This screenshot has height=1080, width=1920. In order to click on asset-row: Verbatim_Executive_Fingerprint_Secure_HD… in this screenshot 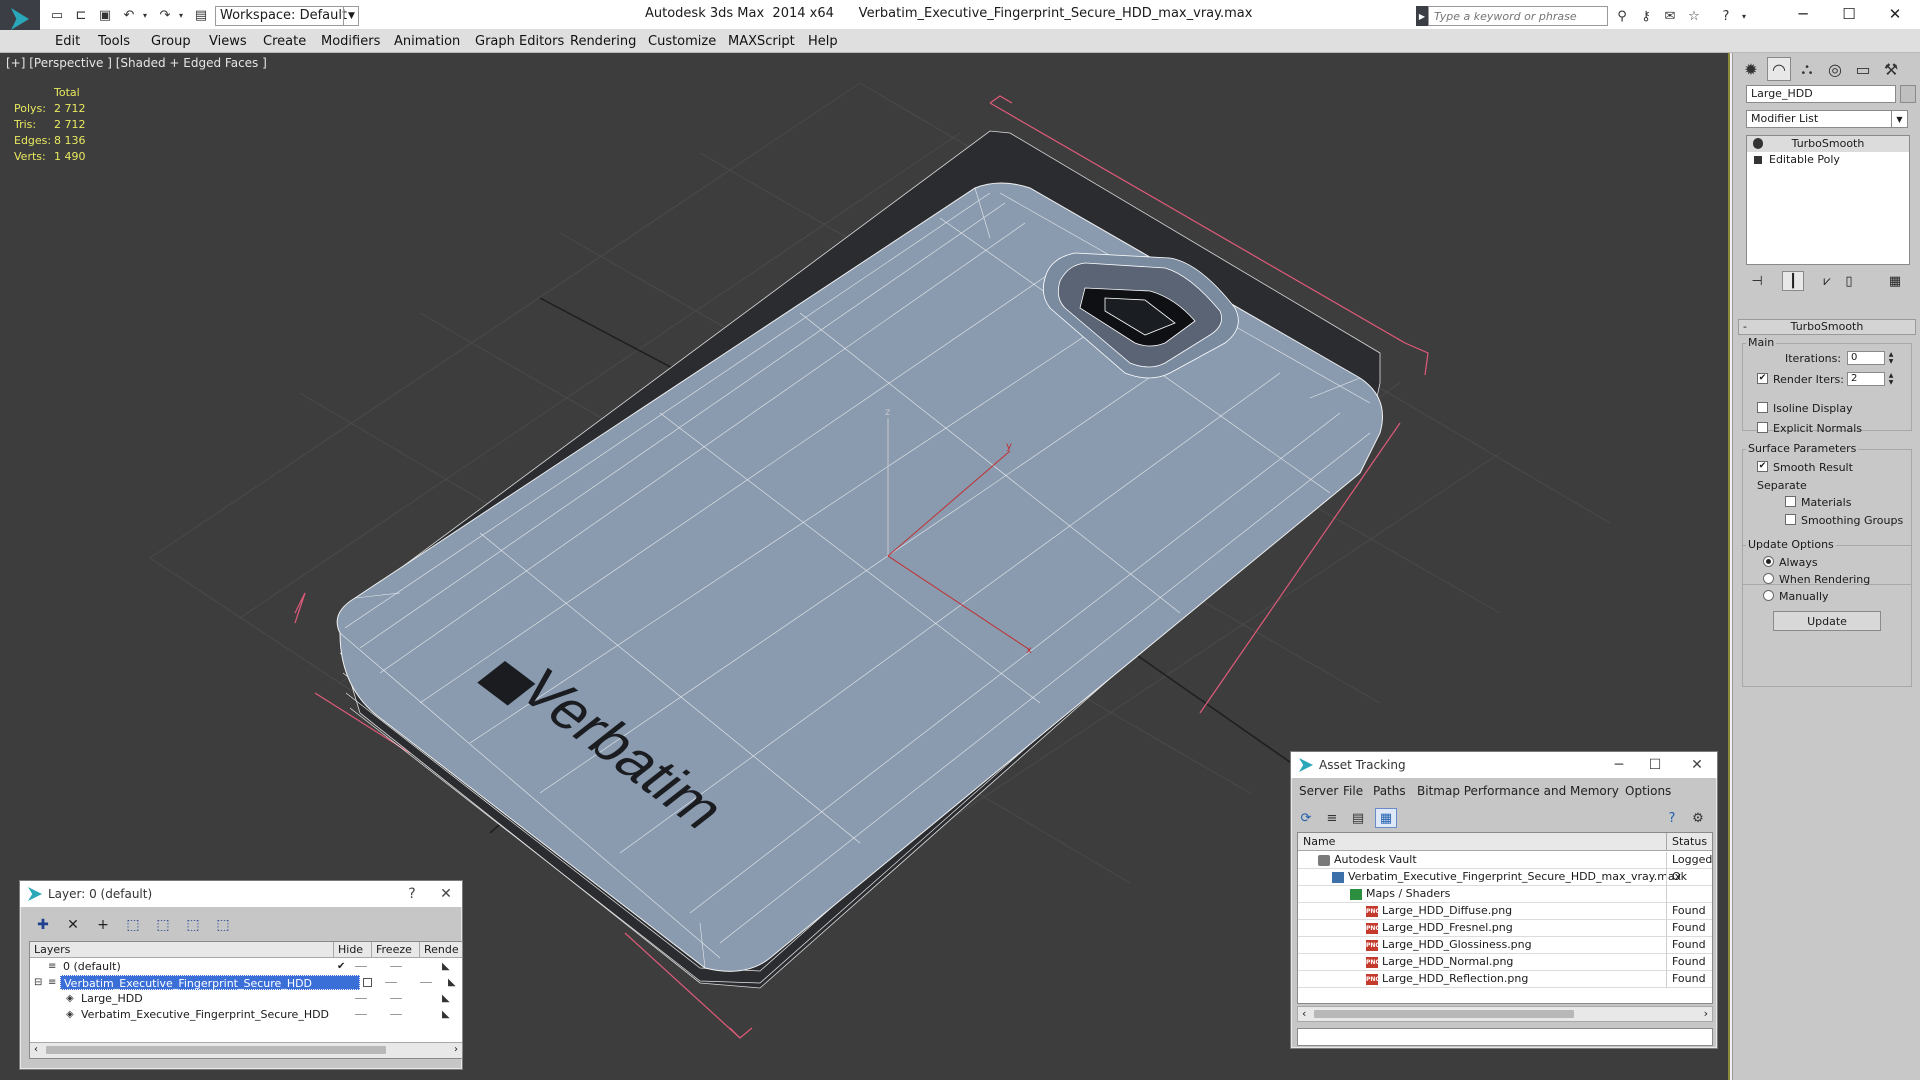, I will do `click(1505, 877)`.